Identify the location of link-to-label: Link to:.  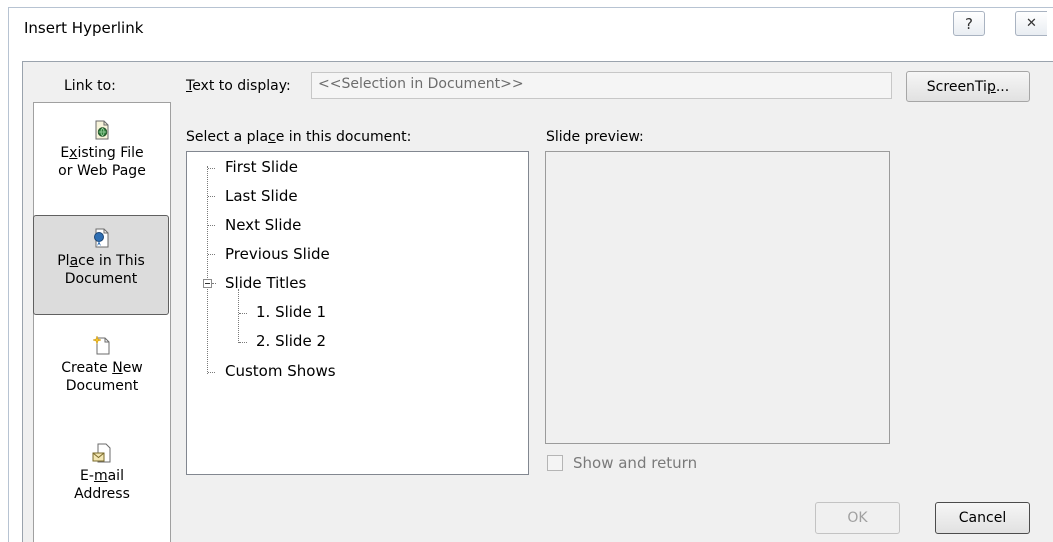
(90, 86).